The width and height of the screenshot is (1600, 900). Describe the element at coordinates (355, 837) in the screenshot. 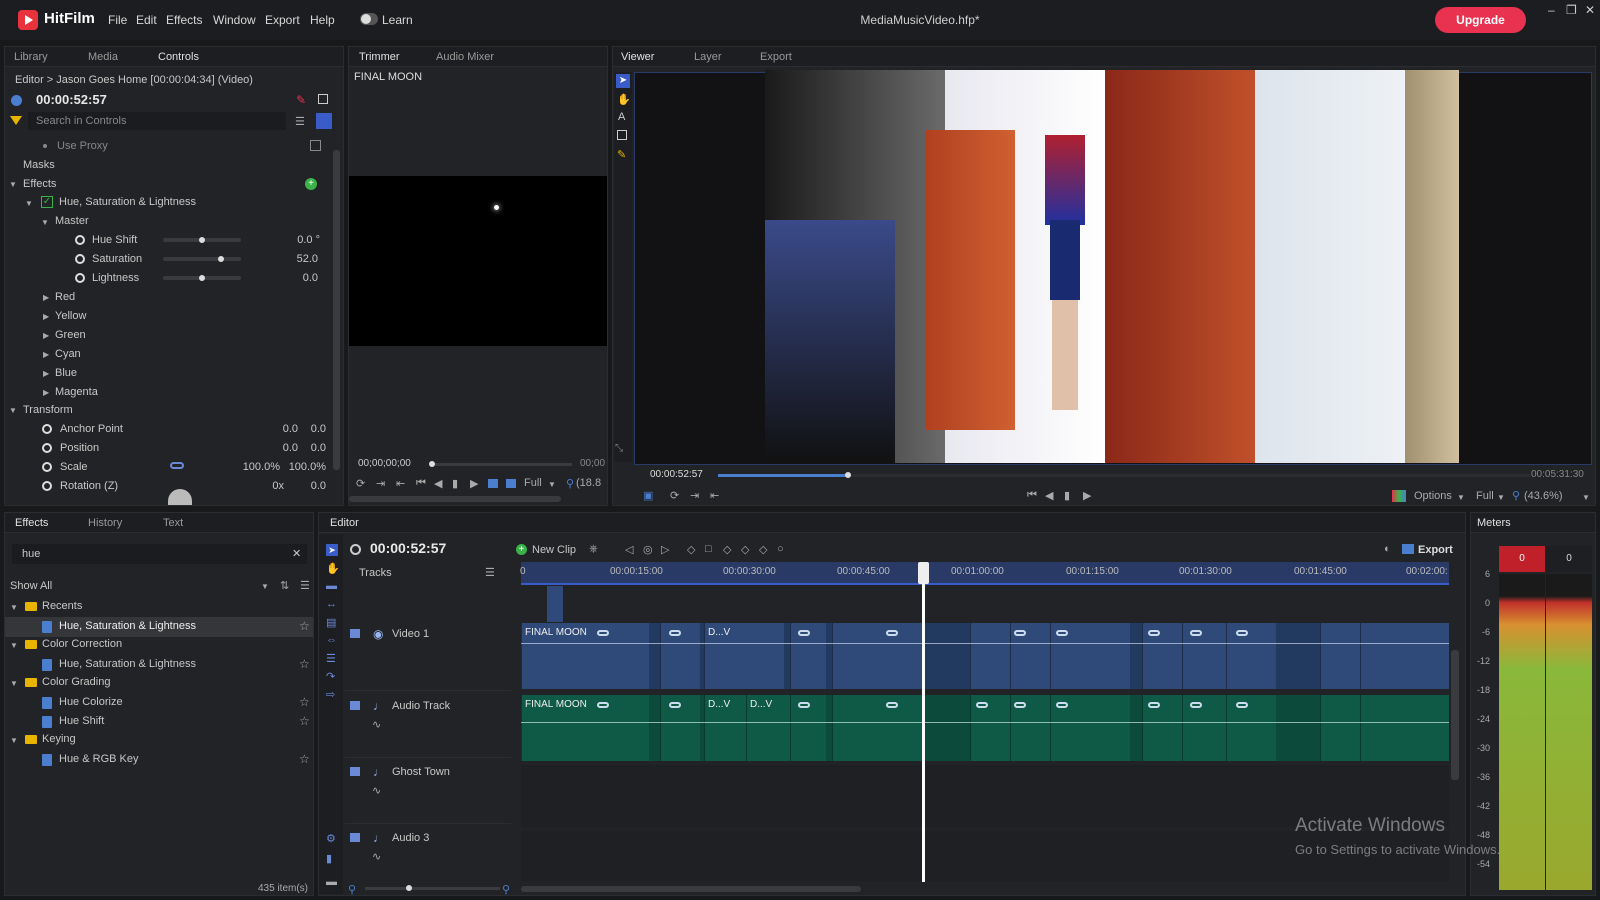

I see `track-lock-icon` at that location.